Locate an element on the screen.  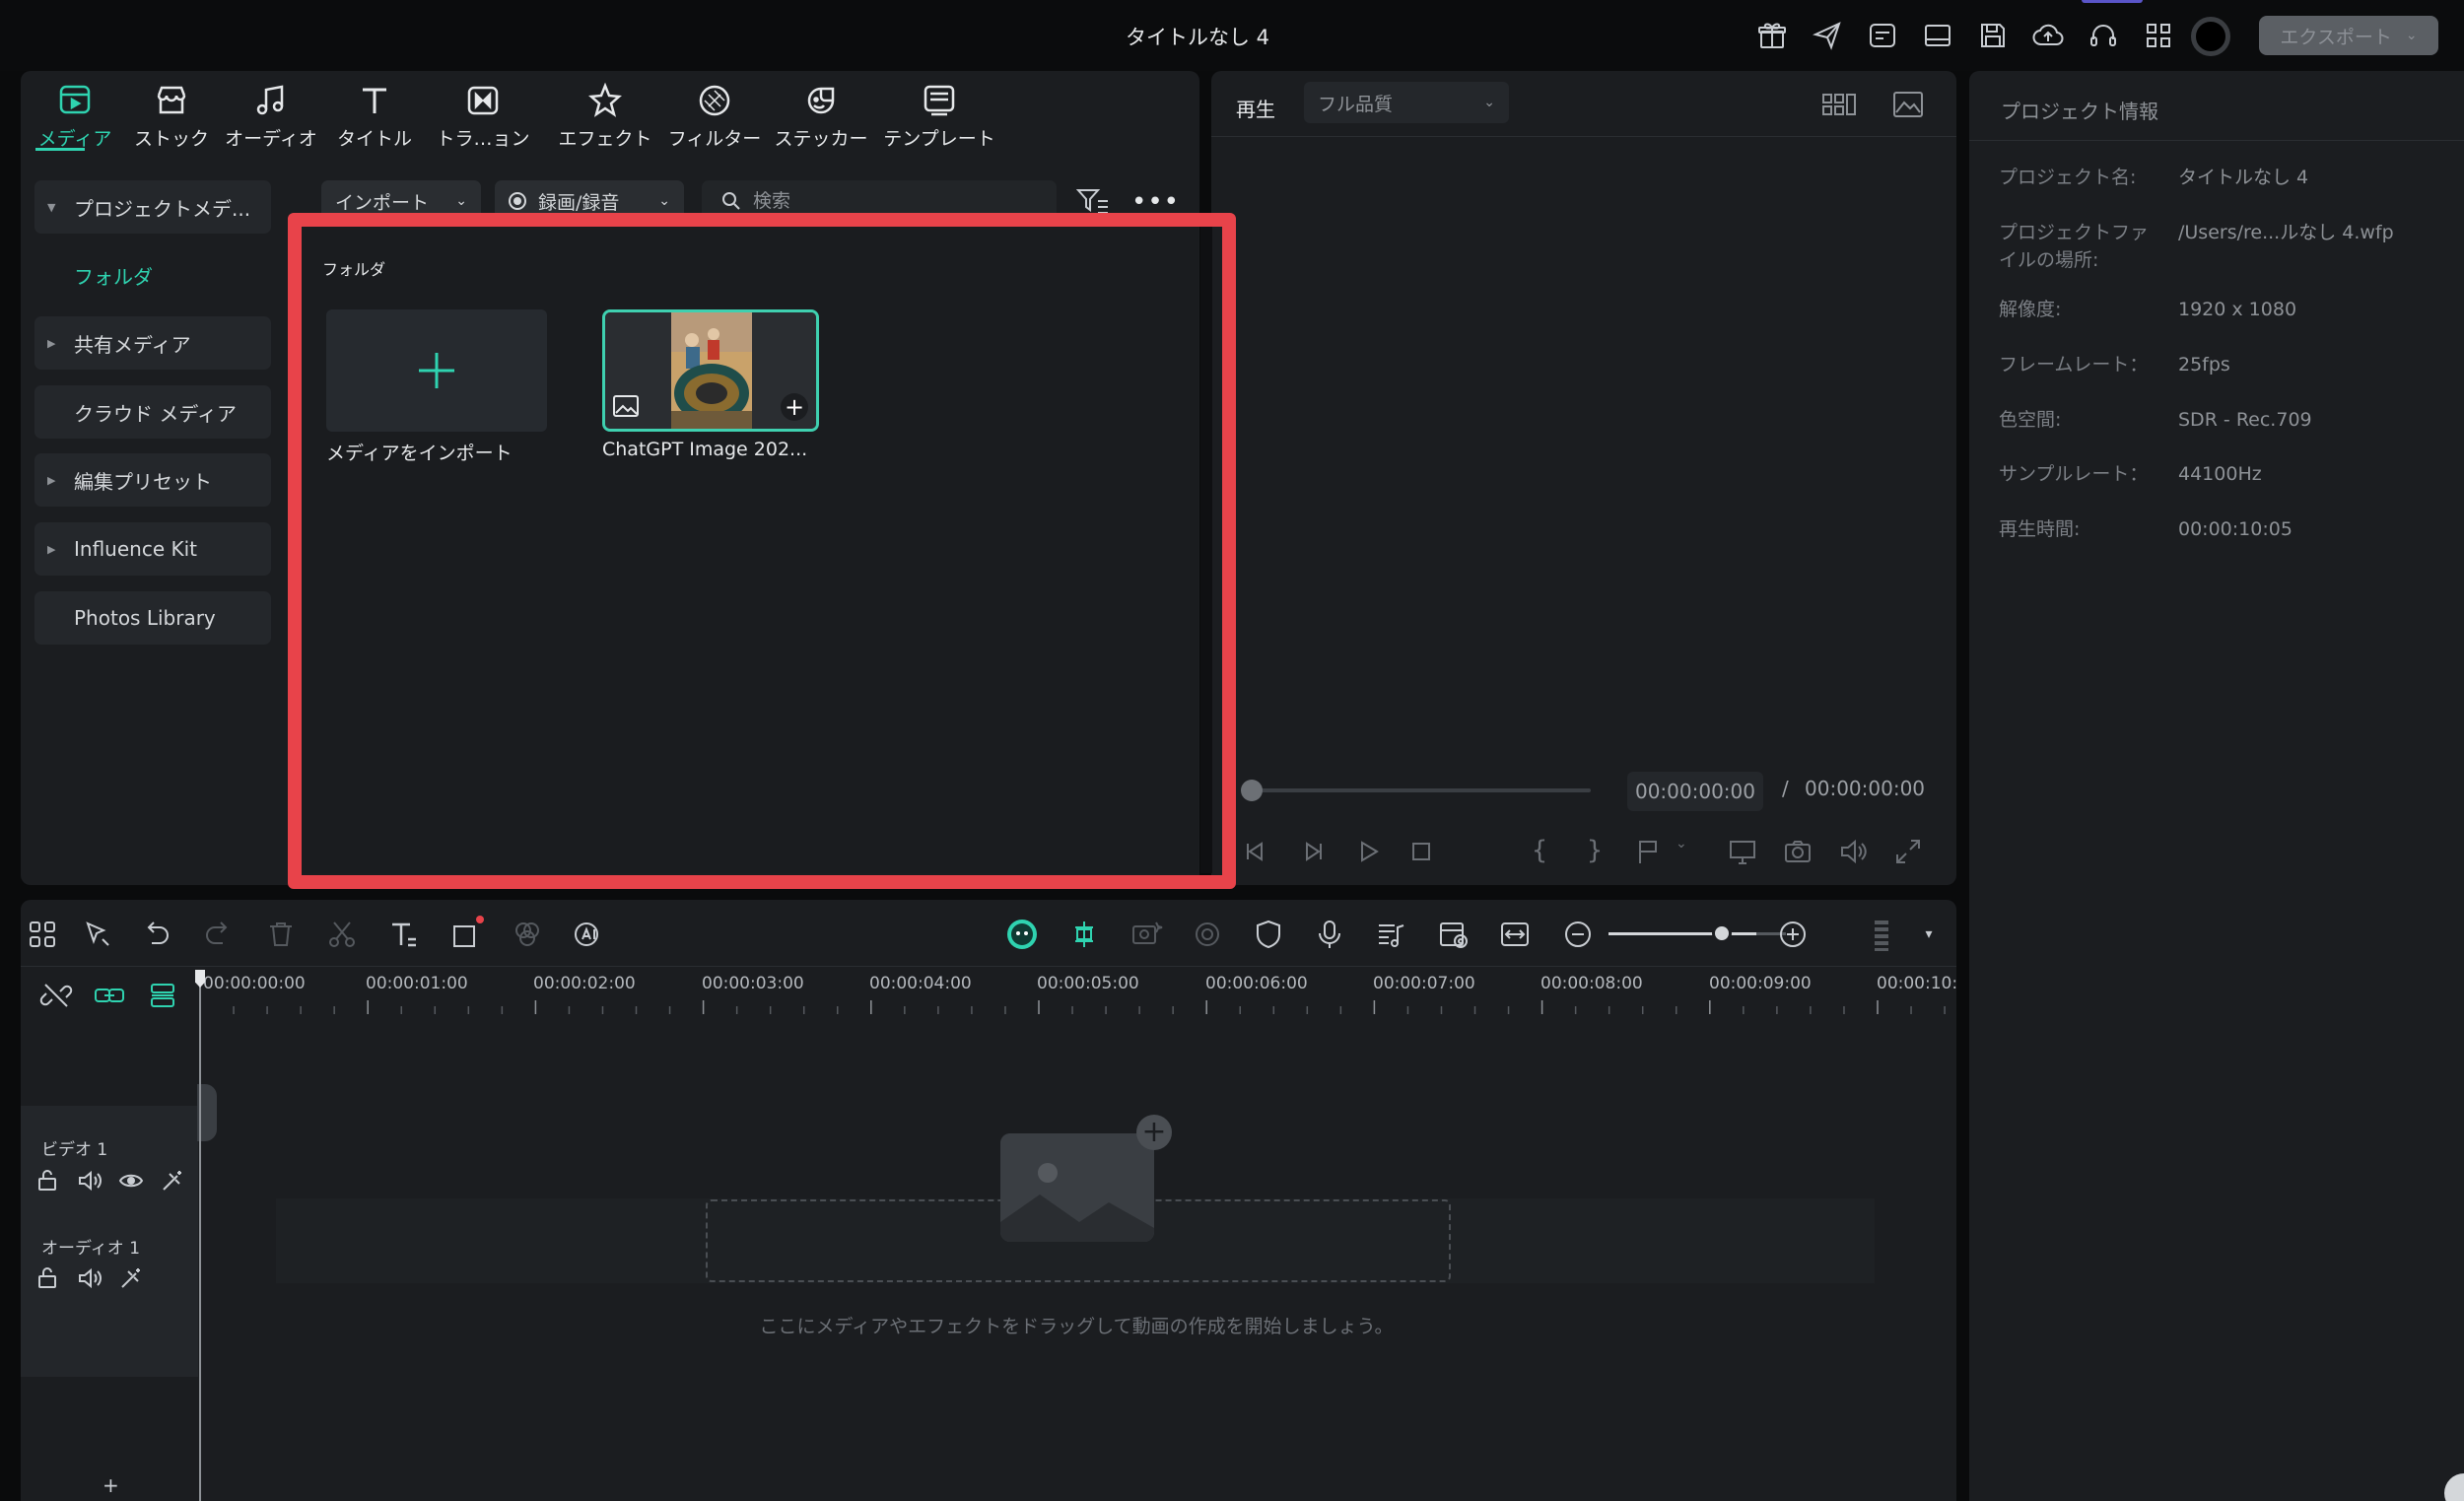
snap-icon is located at coordinates (1084, 934).